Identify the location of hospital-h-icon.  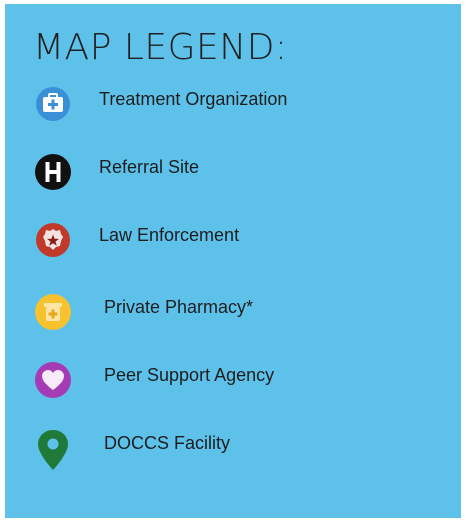
(53, 172).